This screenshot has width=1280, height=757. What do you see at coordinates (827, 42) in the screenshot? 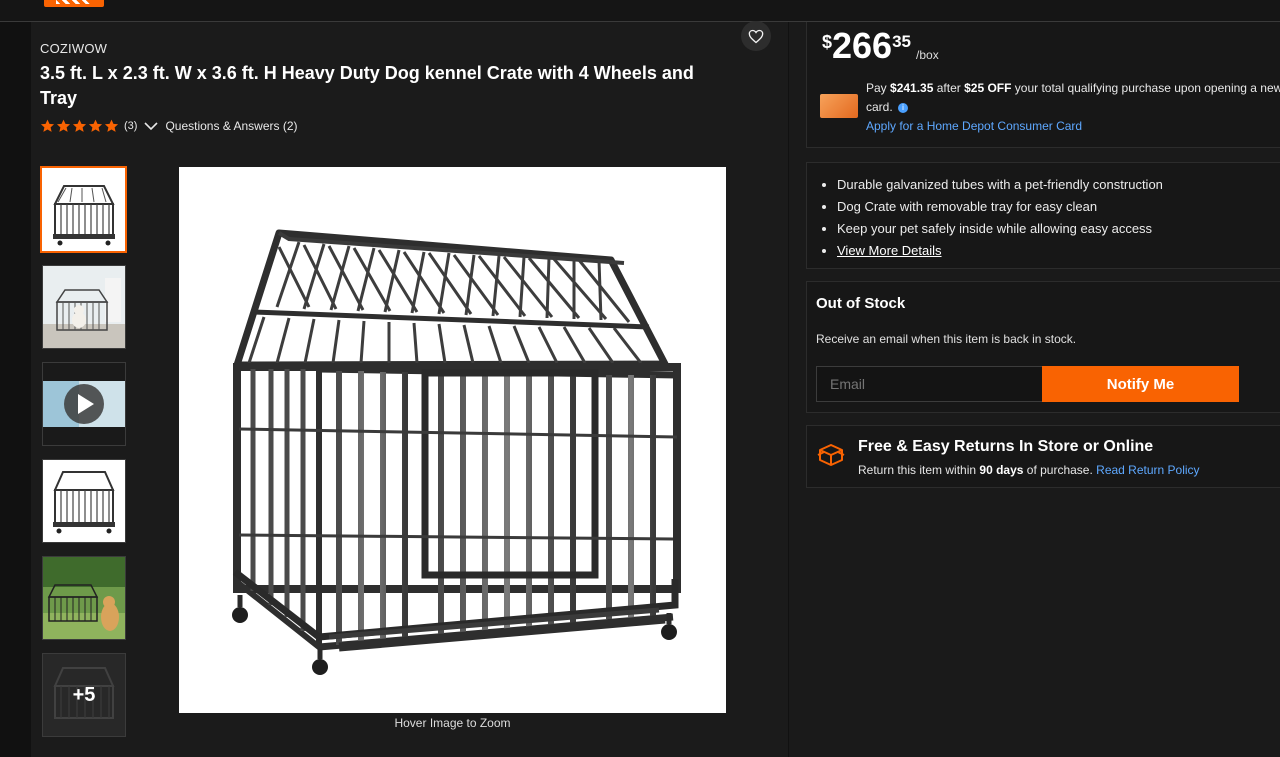
I see `price-currency: $` at bounding box center [827, 42].